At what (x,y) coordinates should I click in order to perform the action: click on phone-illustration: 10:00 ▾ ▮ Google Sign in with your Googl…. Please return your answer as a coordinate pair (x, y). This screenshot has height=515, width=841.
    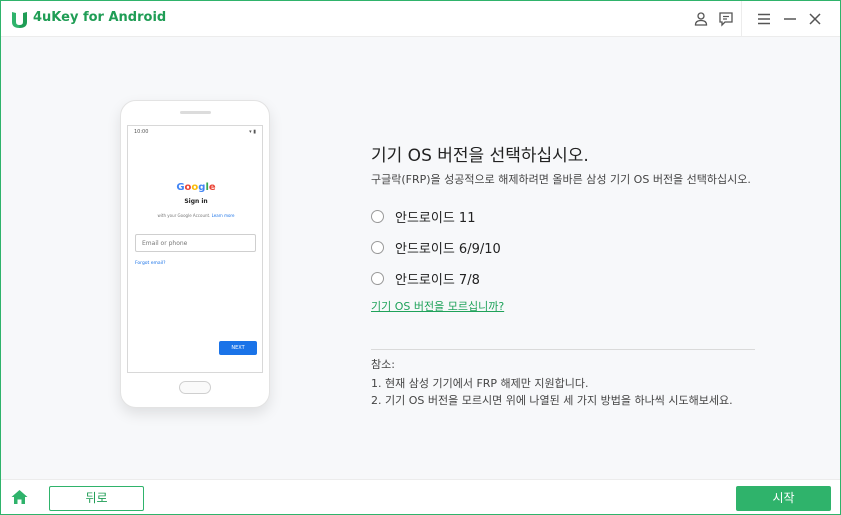
    Looking at the image, I should click on (195, 254).